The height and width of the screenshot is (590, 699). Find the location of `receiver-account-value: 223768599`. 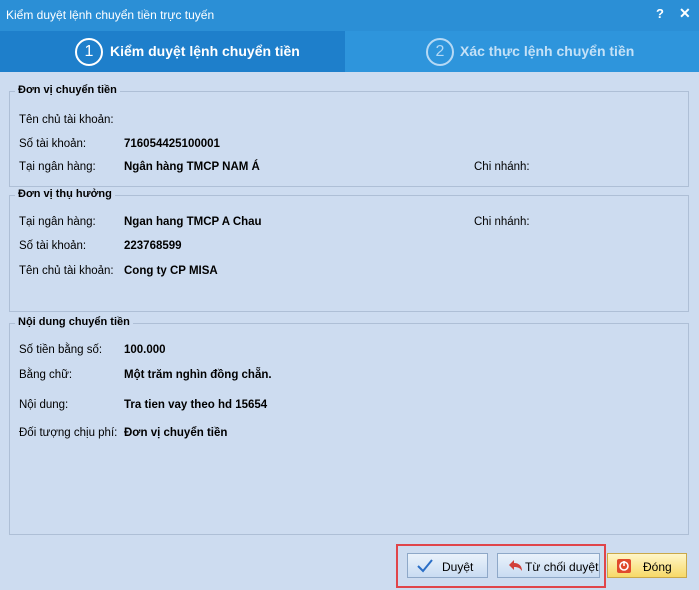

receiver-account-value: 223768599 is located at coordinates (153, 246).